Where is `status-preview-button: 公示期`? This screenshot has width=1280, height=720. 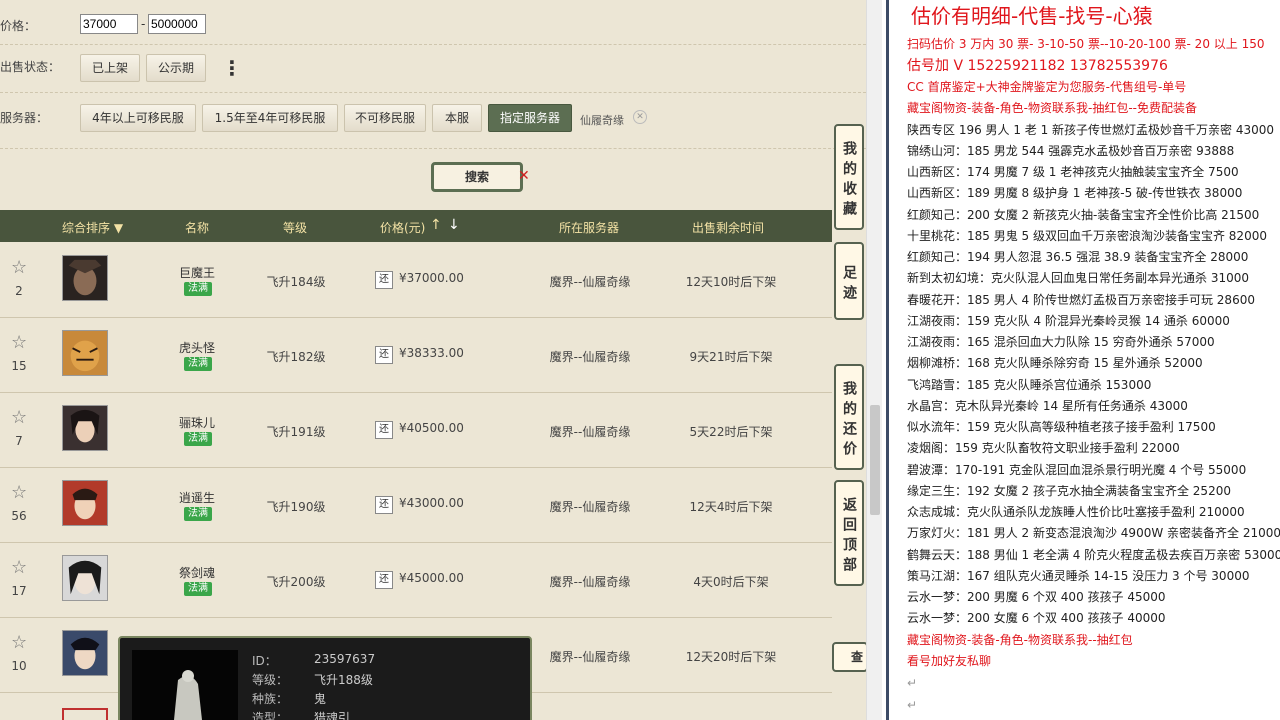
status-preview-button: 公示期 is located at coordinates (176, 68).